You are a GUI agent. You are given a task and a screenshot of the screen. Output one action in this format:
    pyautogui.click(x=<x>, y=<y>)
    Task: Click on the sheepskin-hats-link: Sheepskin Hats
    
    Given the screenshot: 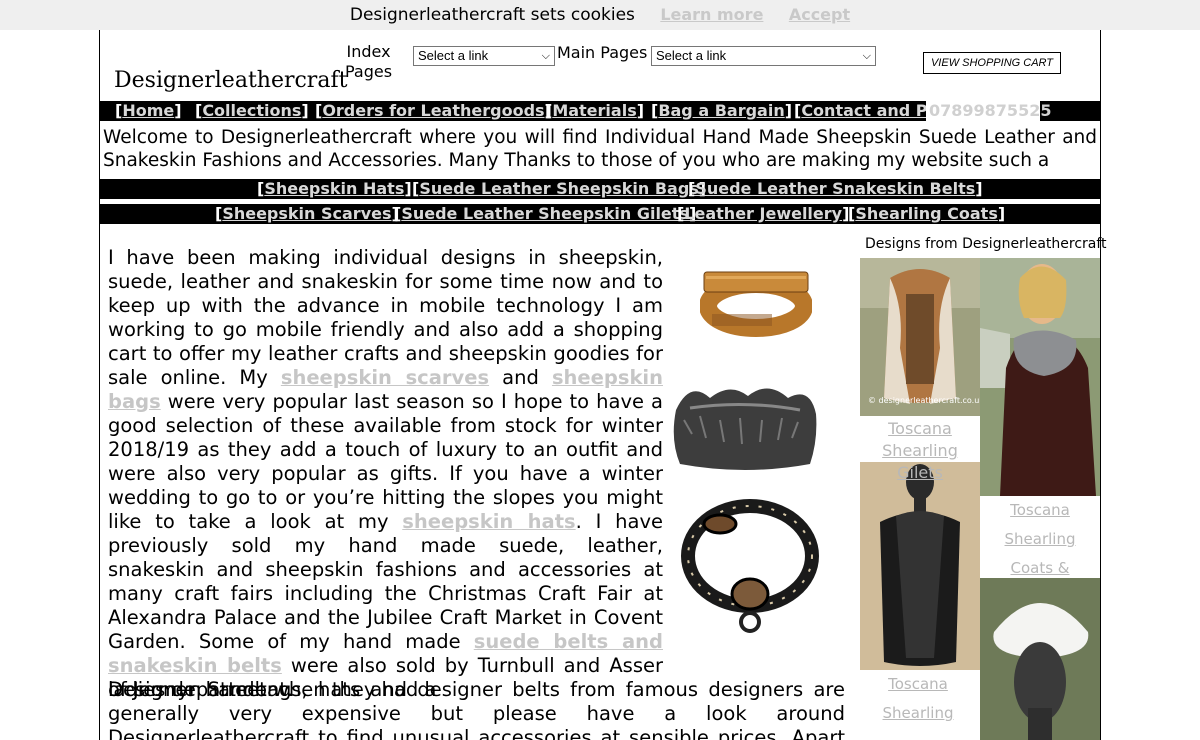 What is the action you would take?
    pyautogui.click(x=334, y=188)
    